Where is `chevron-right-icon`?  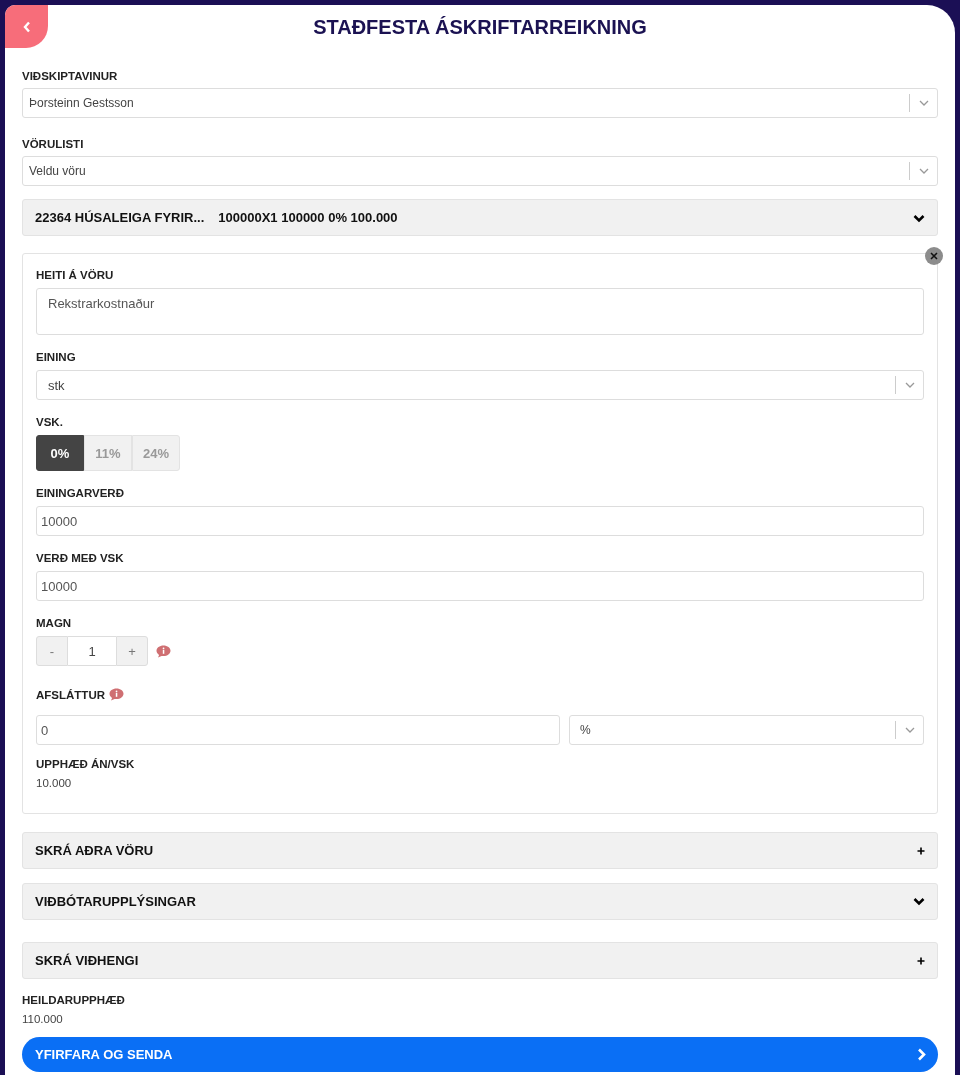 chevron-right-icon is located at coordinates (921, 1054).